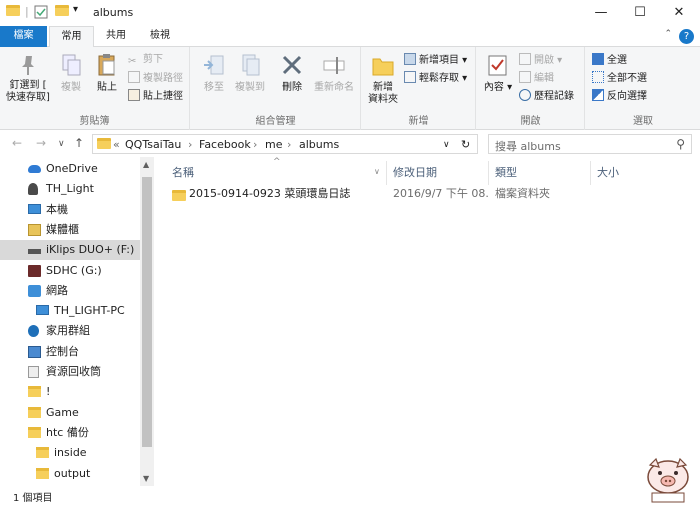 Image resolution: width=700 pixels, height=506 pixels. I want to click on history-button: 歷程記錄, so click(546, 96).